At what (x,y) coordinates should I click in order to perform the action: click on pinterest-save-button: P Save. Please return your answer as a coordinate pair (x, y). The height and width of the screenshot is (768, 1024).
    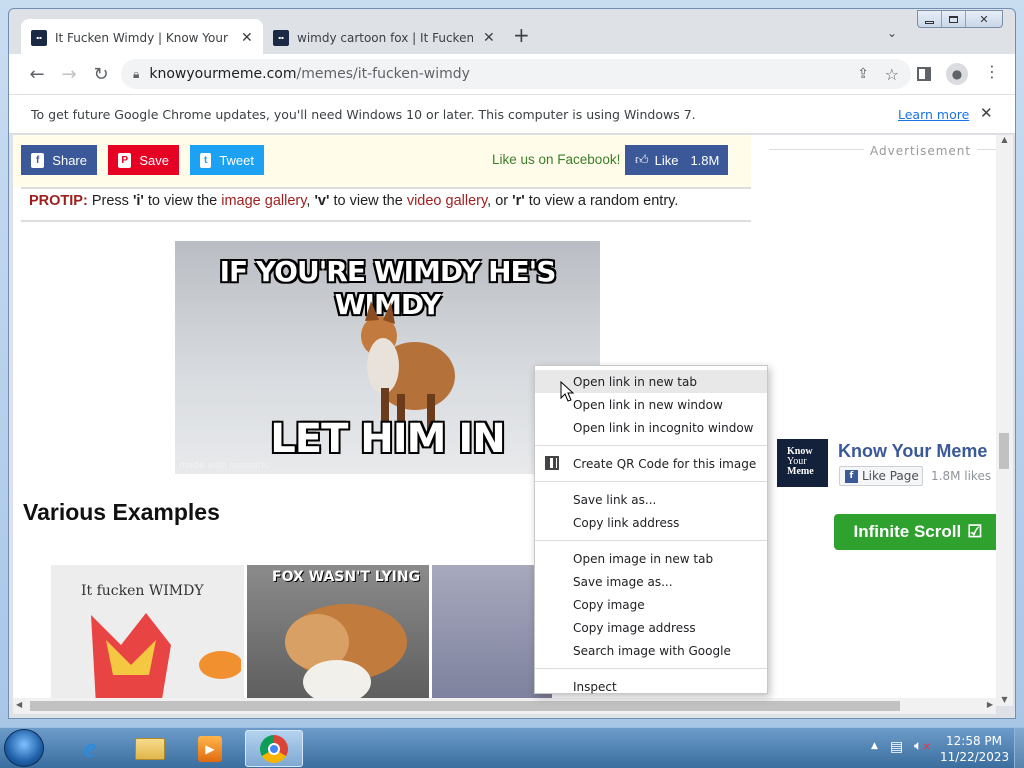
    Looking at the image, I should click on (143, 160).